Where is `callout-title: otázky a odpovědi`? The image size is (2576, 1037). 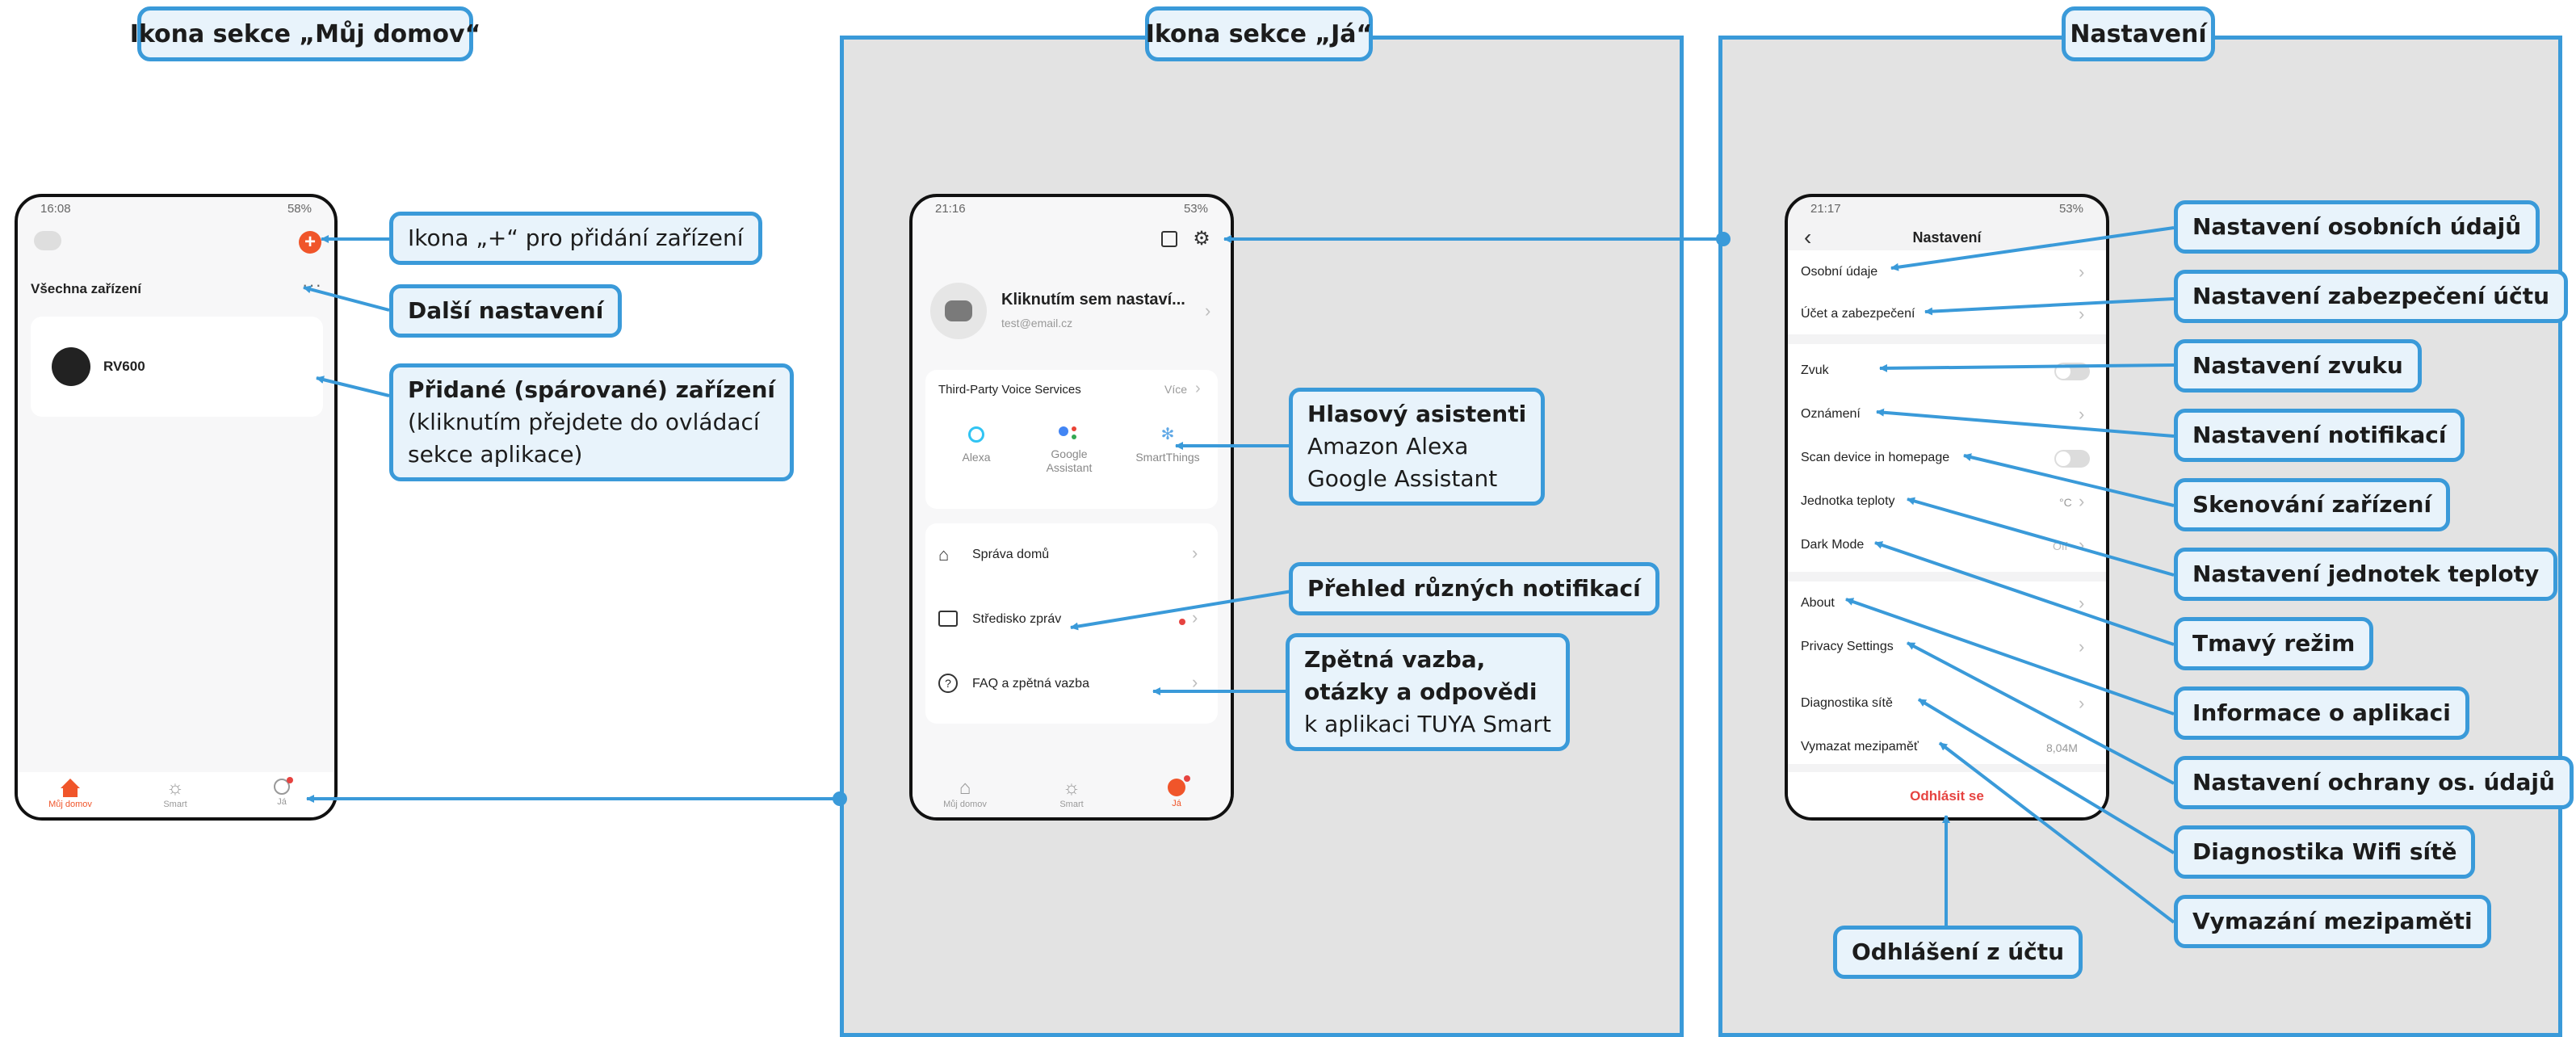 callout-title: otázky a odpovědi is located at coordinates (1421, 691).